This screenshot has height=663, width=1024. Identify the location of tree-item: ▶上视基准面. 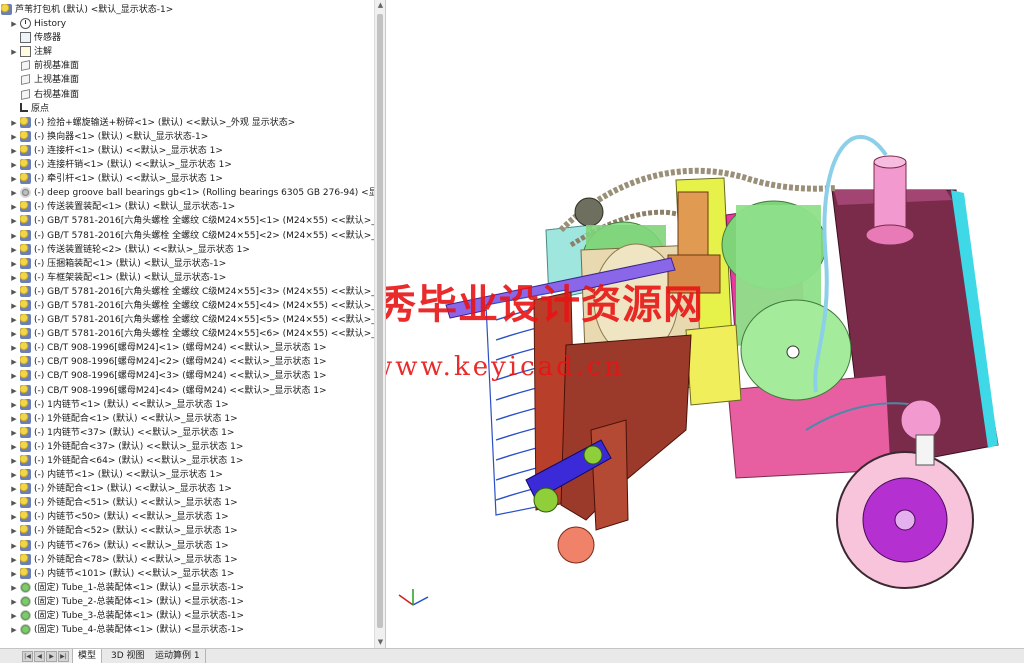
(187, 80).